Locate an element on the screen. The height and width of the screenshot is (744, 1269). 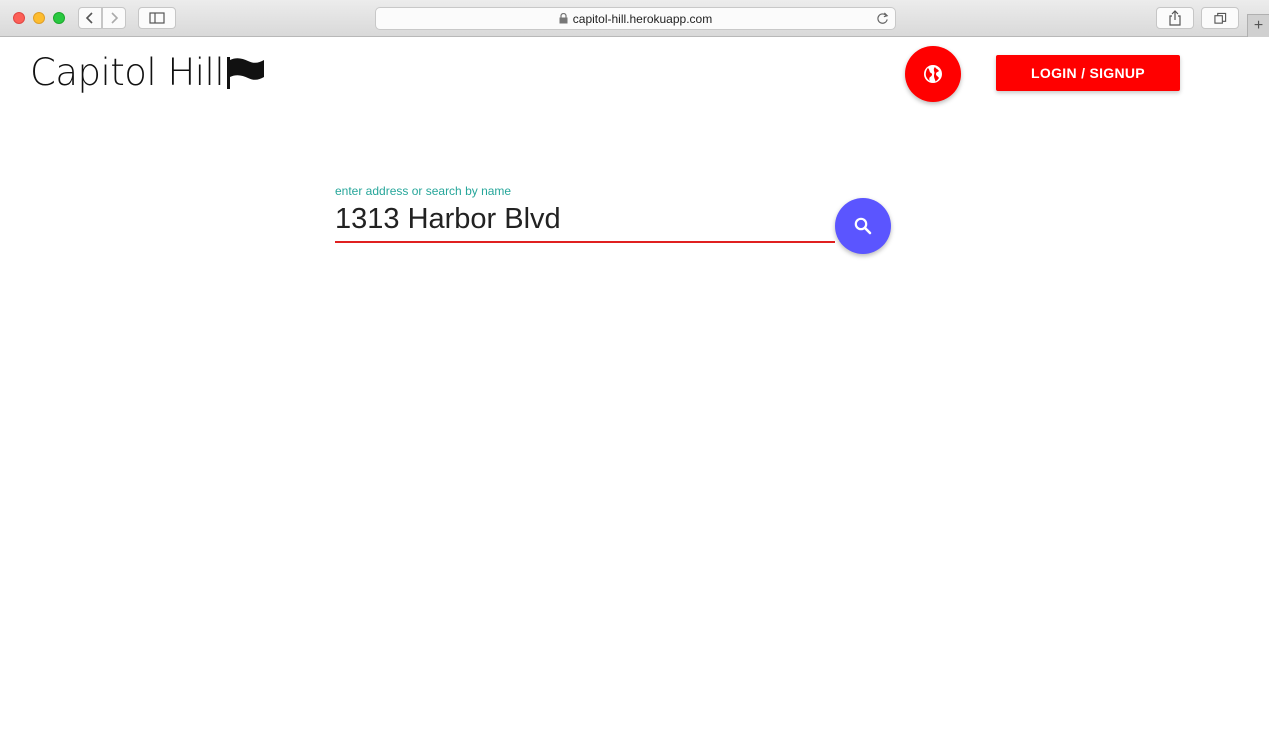
site-logo: Capitol Hill is located at coordinates (148, 72).